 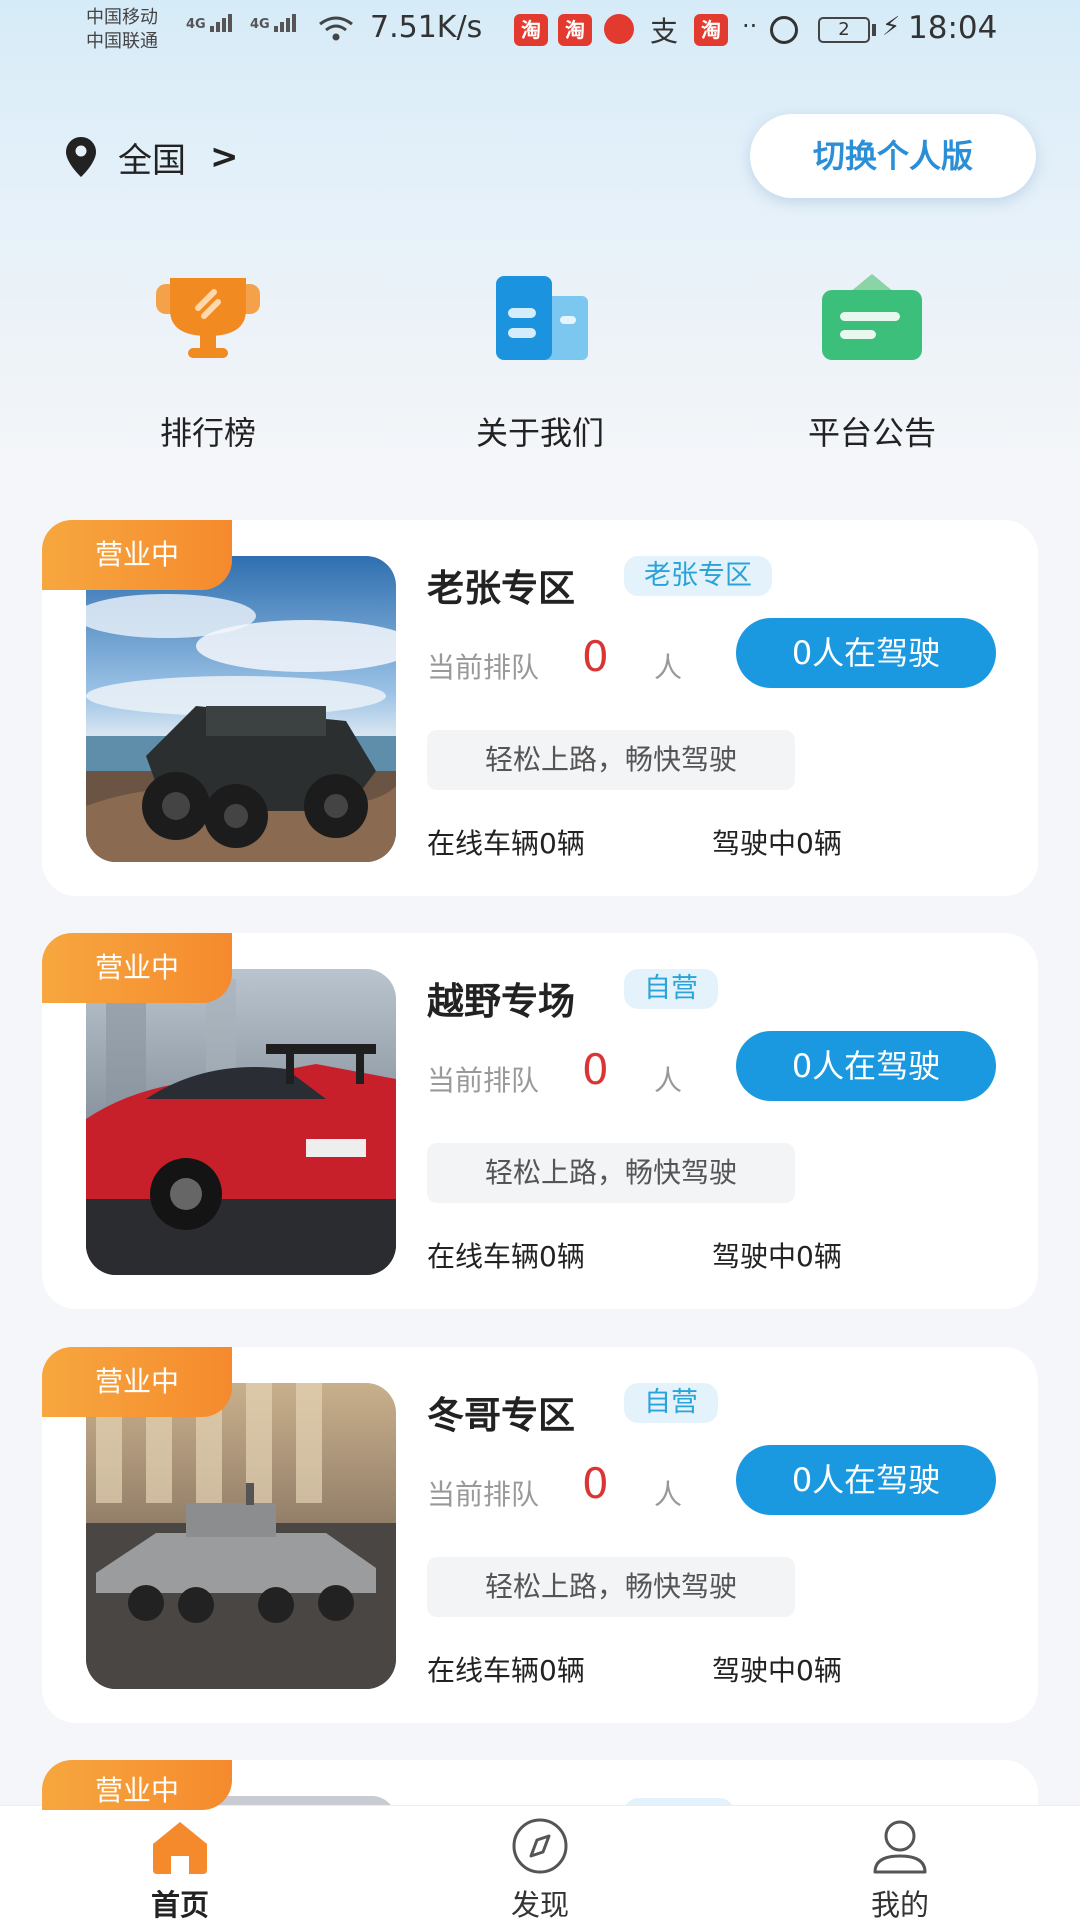 I want to click on carrier-1: 中国移动, so click(x=122, y=17).